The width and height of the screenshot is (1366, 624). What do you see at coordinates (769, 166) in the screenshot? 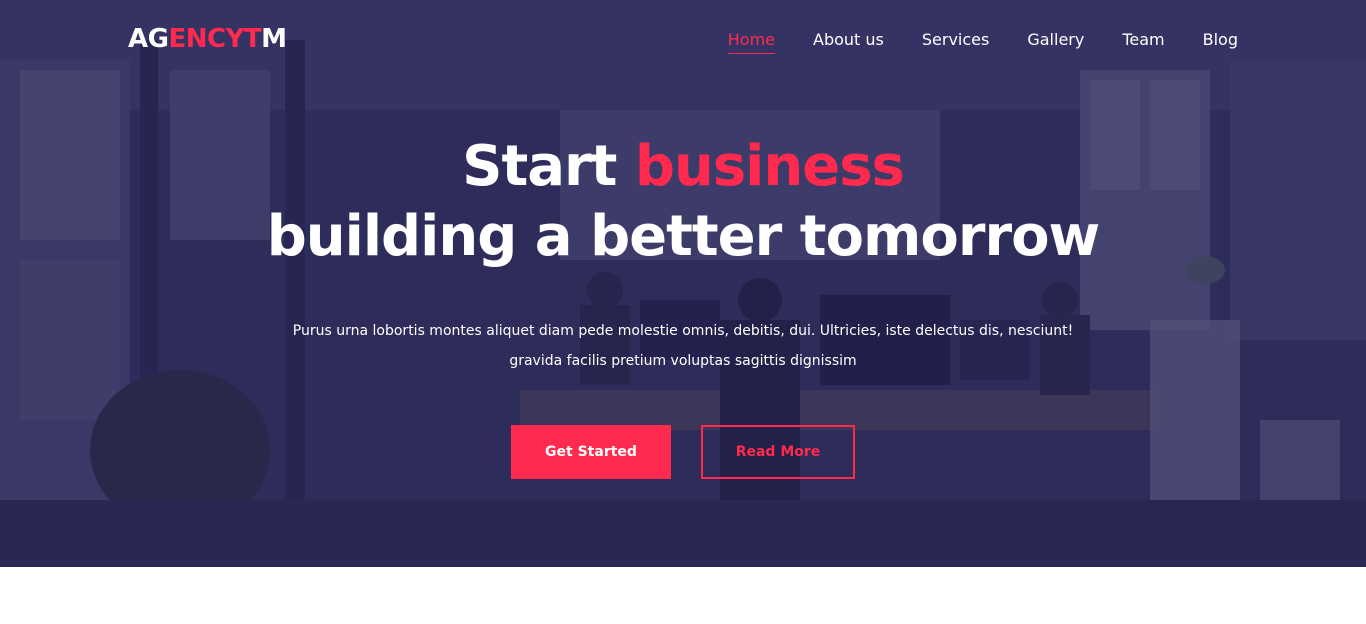
I see `headline-accent: business` at bounding box center [769, 166].